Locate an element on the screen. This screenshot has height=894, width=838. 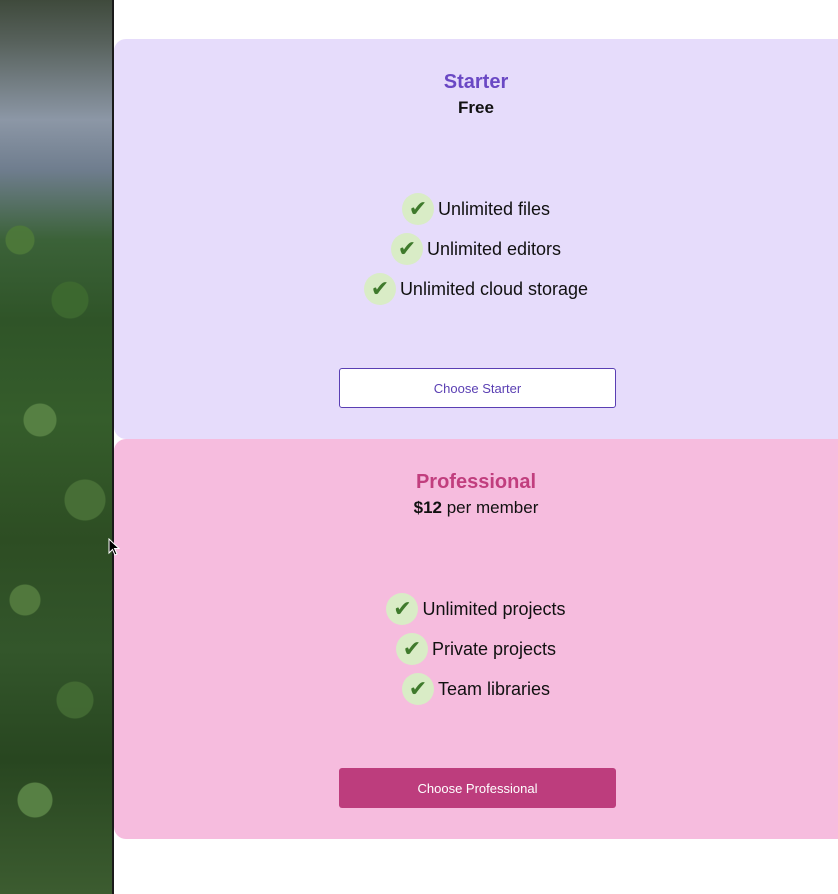
plan-price: $12 per member is located at coordinates (476, 508).